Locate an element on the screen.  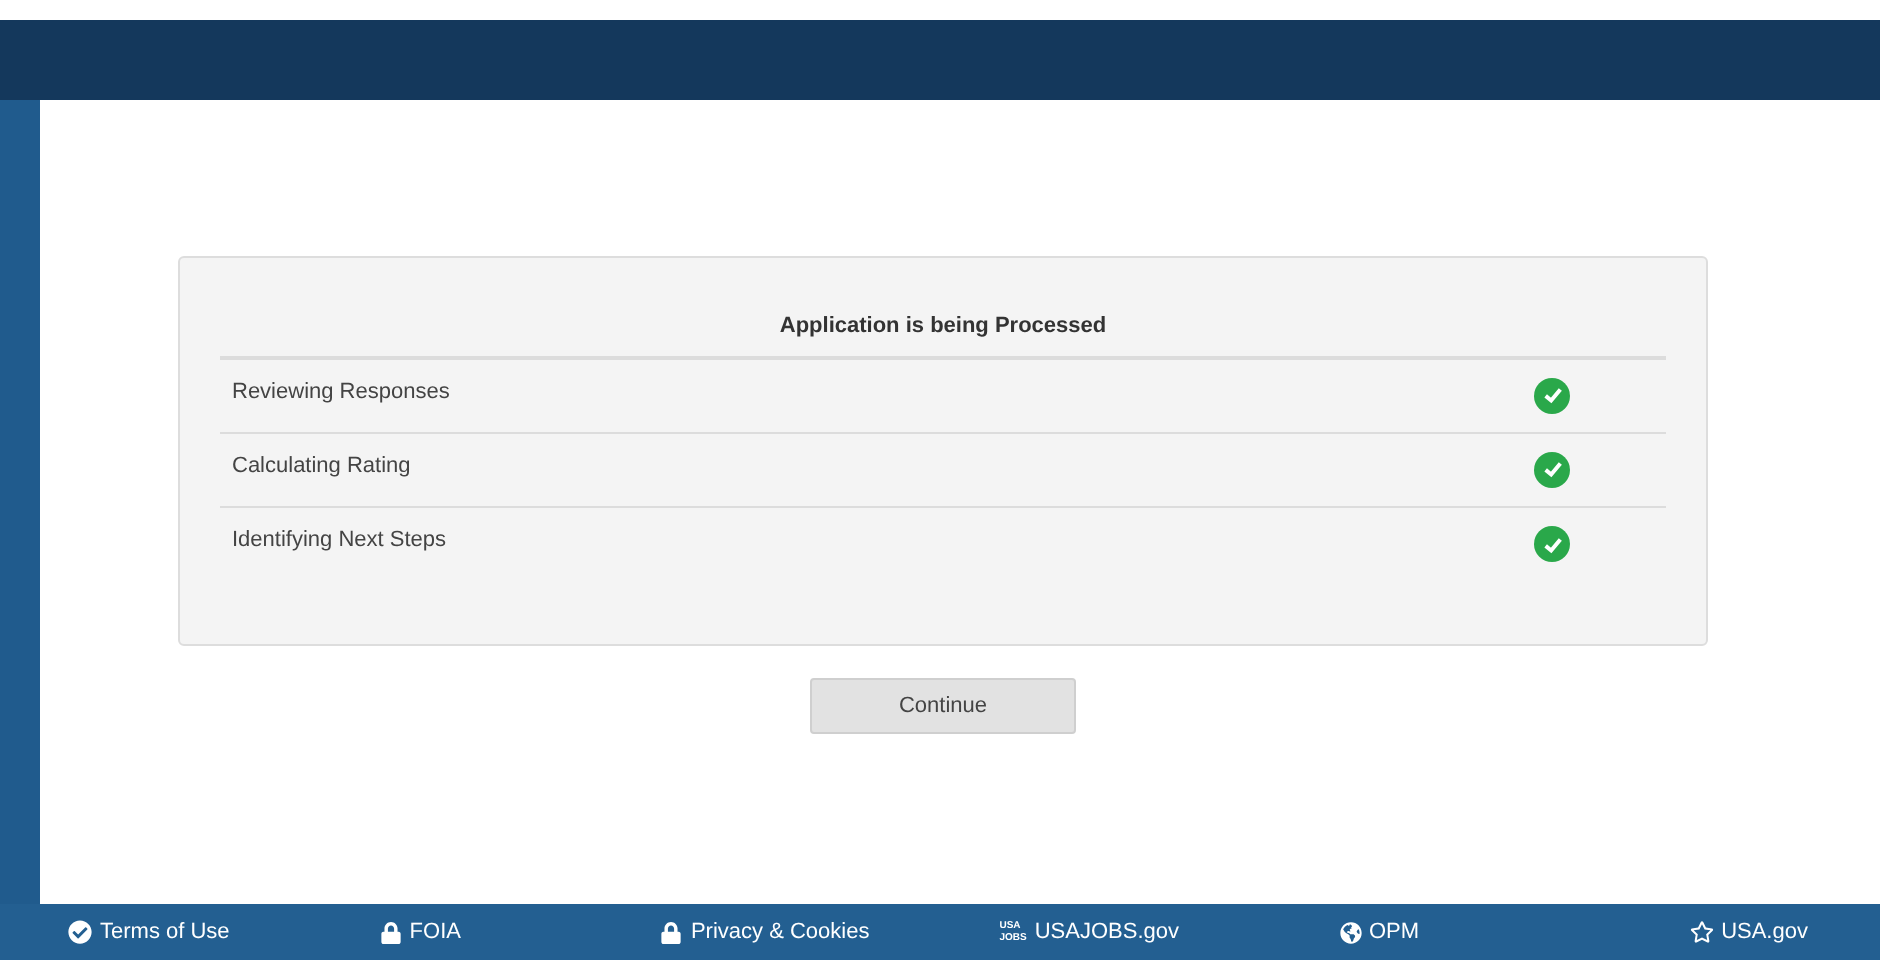
step-label: Identifying Next Steps is located at coordinates (339, 540).